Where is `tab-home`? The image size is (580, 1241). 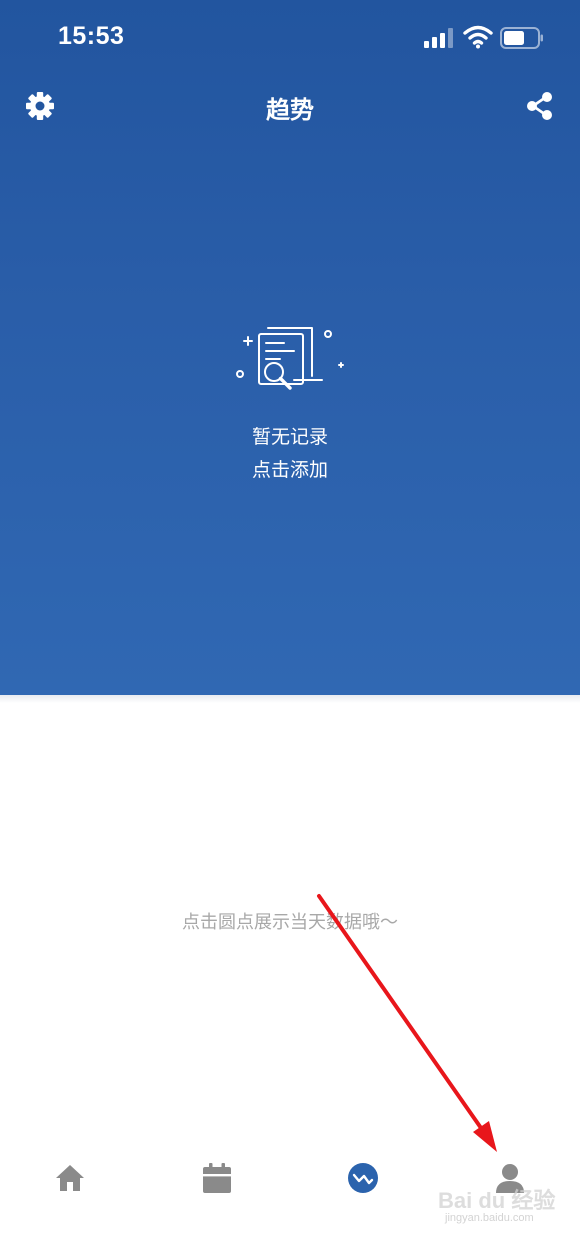 tab-home is located at coordinates (70, 1178).